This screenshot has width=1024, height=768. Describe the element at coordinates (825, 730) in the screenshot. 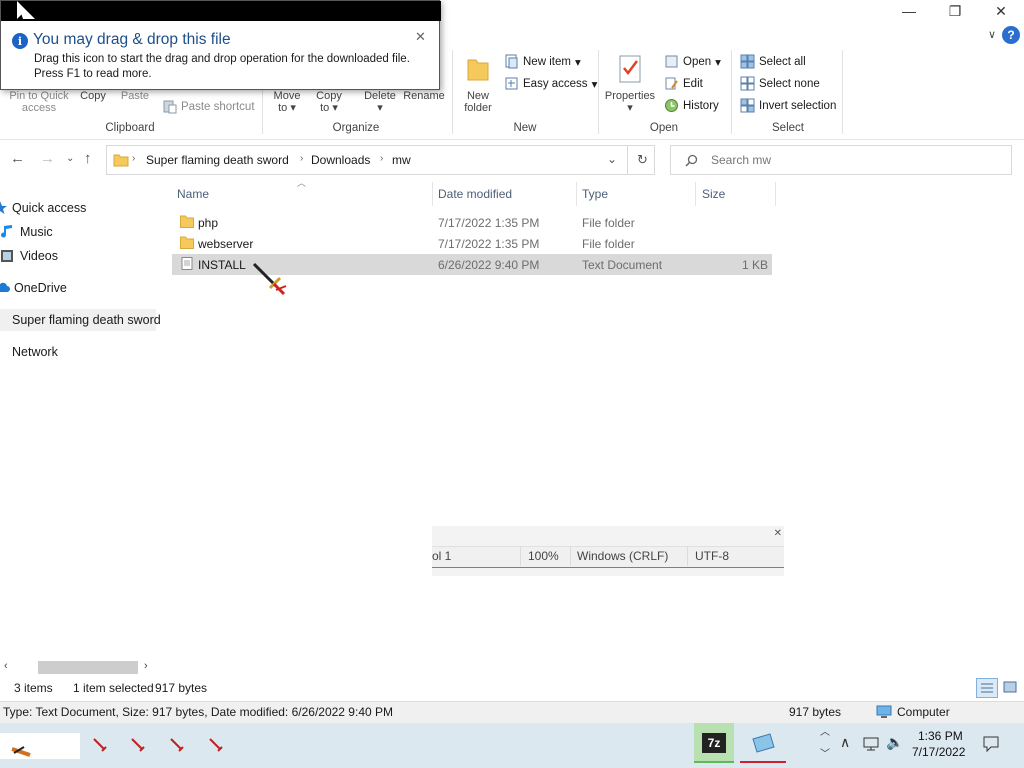

I see `scroll-up-icon: ︿` at that location.